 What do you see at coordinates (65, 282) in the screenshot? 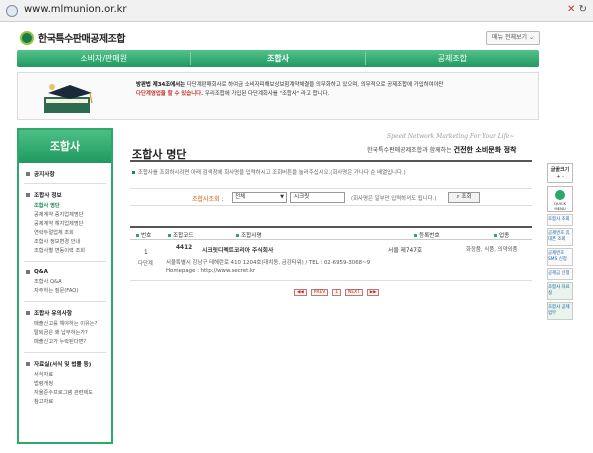
I see `sidebar-item-member-qna: 조합사 Q&A` at bounding box center [65, 282].